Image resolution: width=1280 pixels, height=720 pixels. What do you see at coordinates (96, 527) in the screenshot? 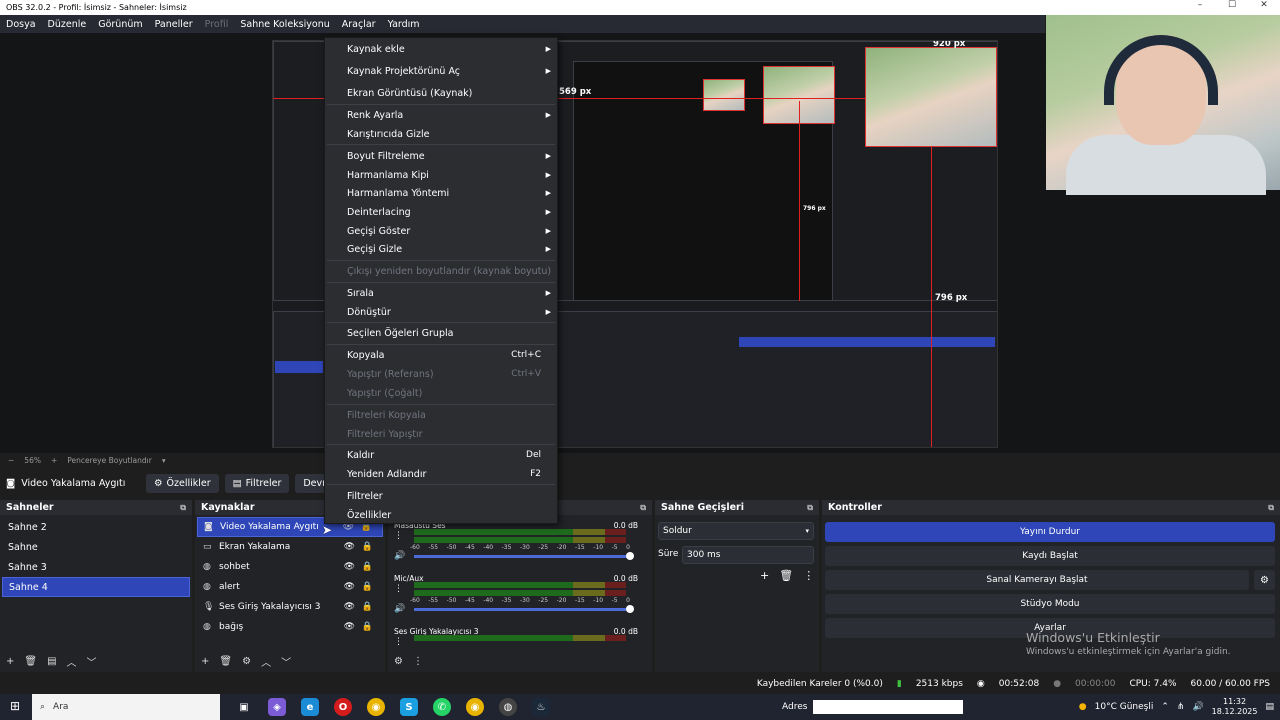
I see `scene-item: Sahne 2` at bounding box center [96, 527].